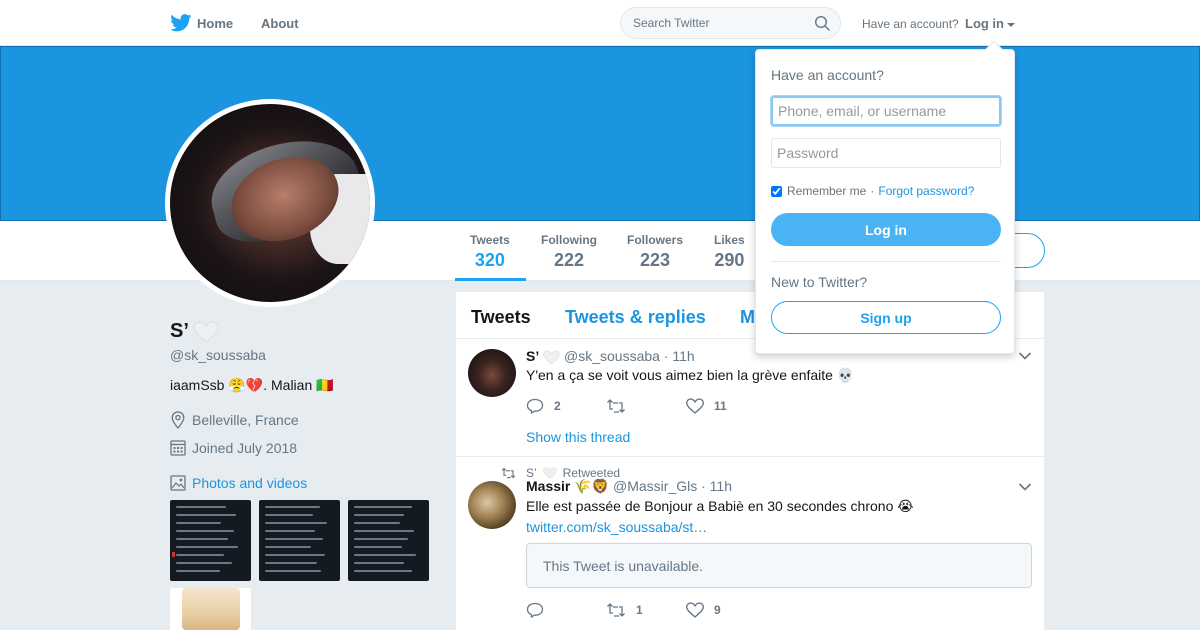  What do you see at coordinates (718, 23) in the screenshot?
I see `search-input` at bounding box center [718, 23].